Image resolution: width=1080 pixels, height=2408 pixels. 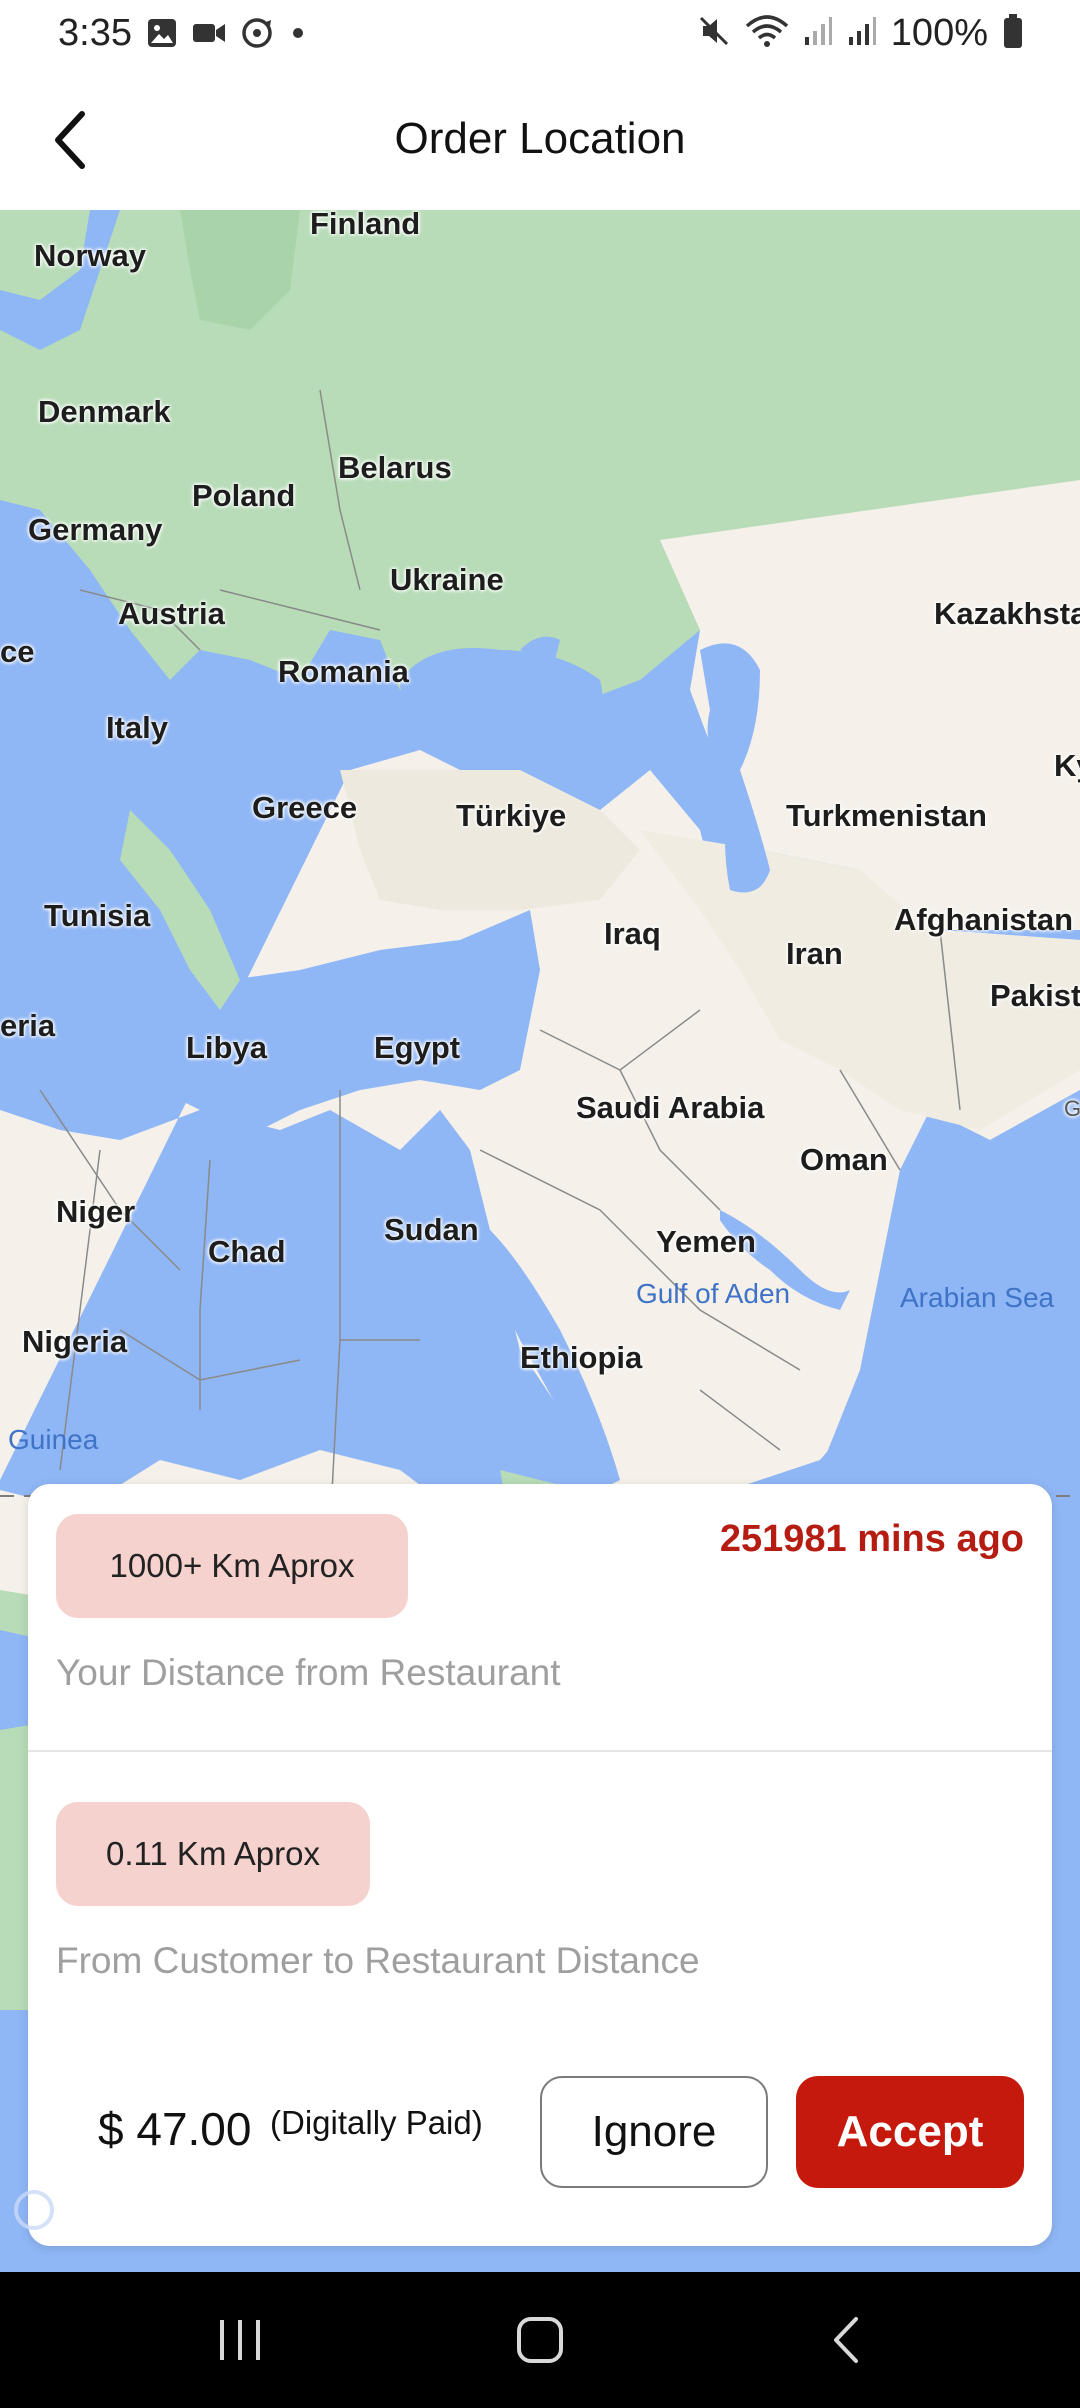 What do you see at coordinates (175, 2129) in the screenshot?
I see `order-price: $ 47.00` at bounding box center [175, 2129].